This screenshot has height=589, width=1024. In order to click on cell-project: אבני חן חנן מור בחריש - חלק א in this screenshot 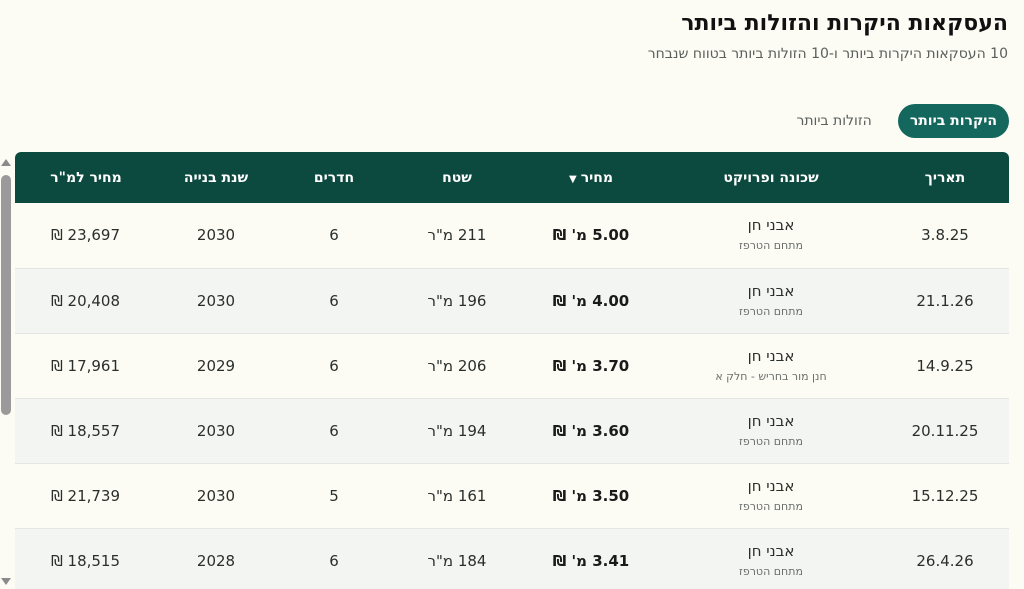, I will do `click(771, 365)`.